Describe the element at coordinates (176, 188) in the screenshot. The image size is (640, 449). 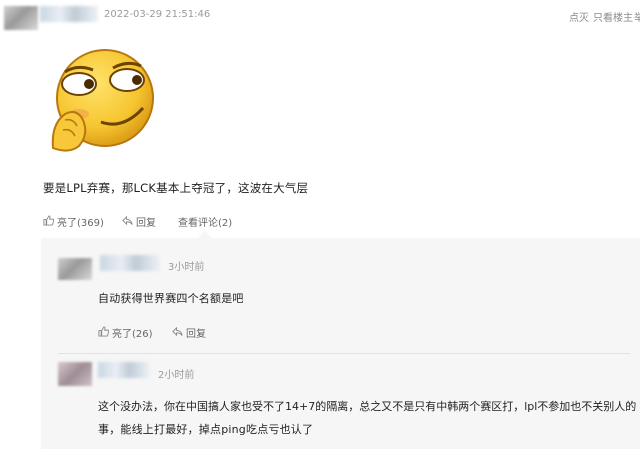
I see `post-text: 要是LPL弃赛，那LCK基本上夺冠了，这波在大气层` at that location.